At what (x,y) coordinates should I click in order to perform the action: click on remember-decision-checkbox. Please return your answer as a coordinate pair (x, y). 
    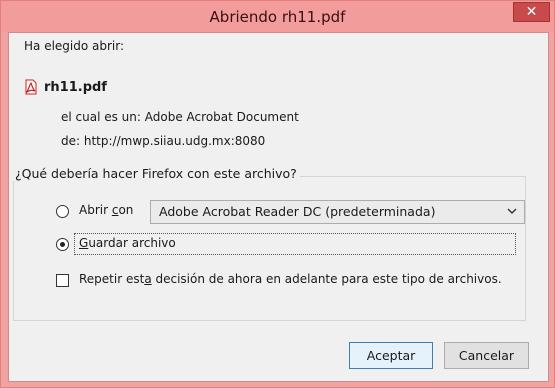
    Looking at the image, I should click on (62, 280).